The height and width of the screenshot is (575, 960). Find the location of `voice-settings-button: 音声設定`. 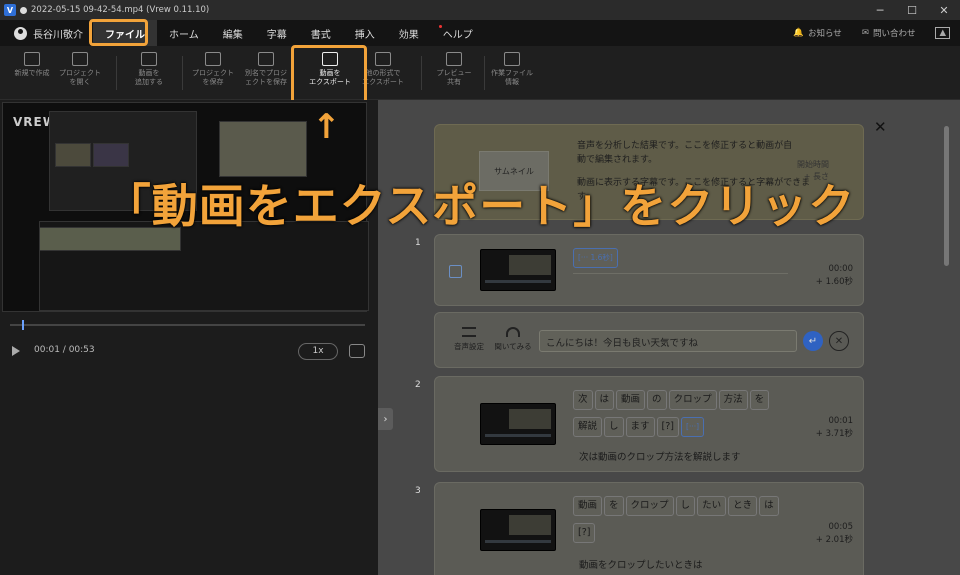

voice-settings-button: 音声設定 is located at coordinates (469, 339).